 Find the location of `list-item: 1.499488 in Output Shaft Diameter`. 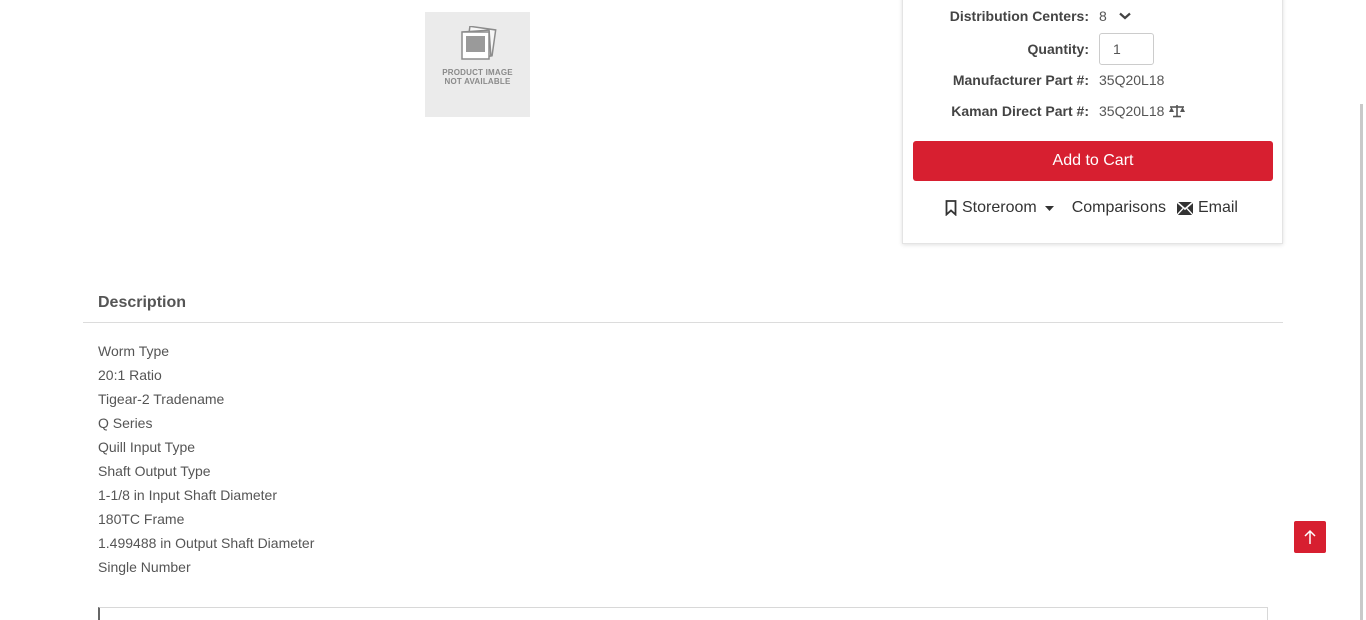

list-item: 1.499488 in Output Shaft Diameter is located at coordinates (206, 543).